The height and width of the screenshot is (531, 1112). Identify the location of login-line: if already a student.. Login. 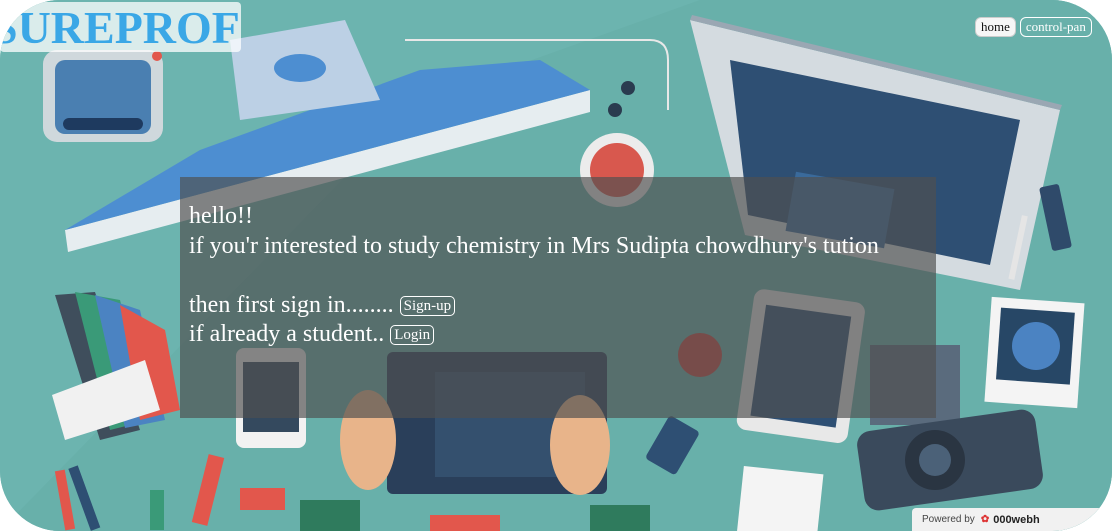
(549, 335).